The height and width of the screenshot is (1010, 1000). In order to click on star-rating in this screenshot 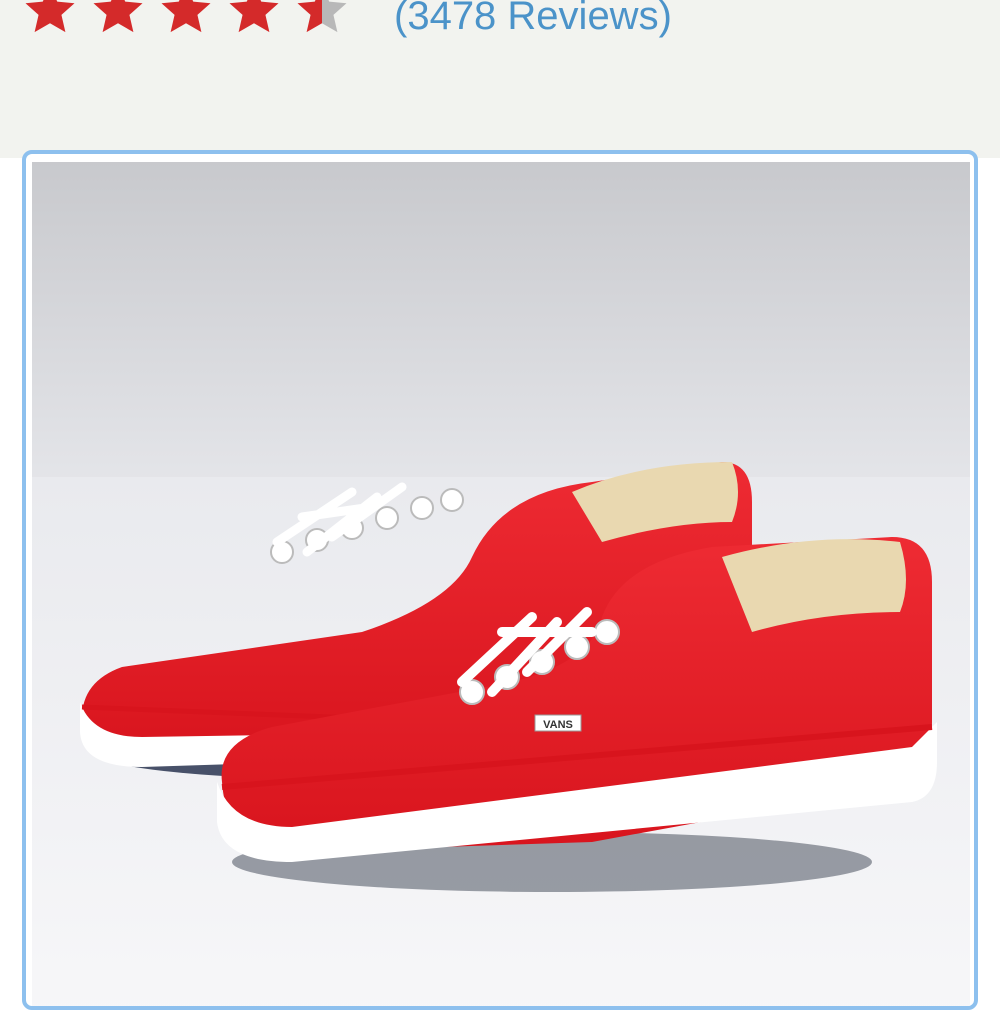, I will do `click(192, 21)`.